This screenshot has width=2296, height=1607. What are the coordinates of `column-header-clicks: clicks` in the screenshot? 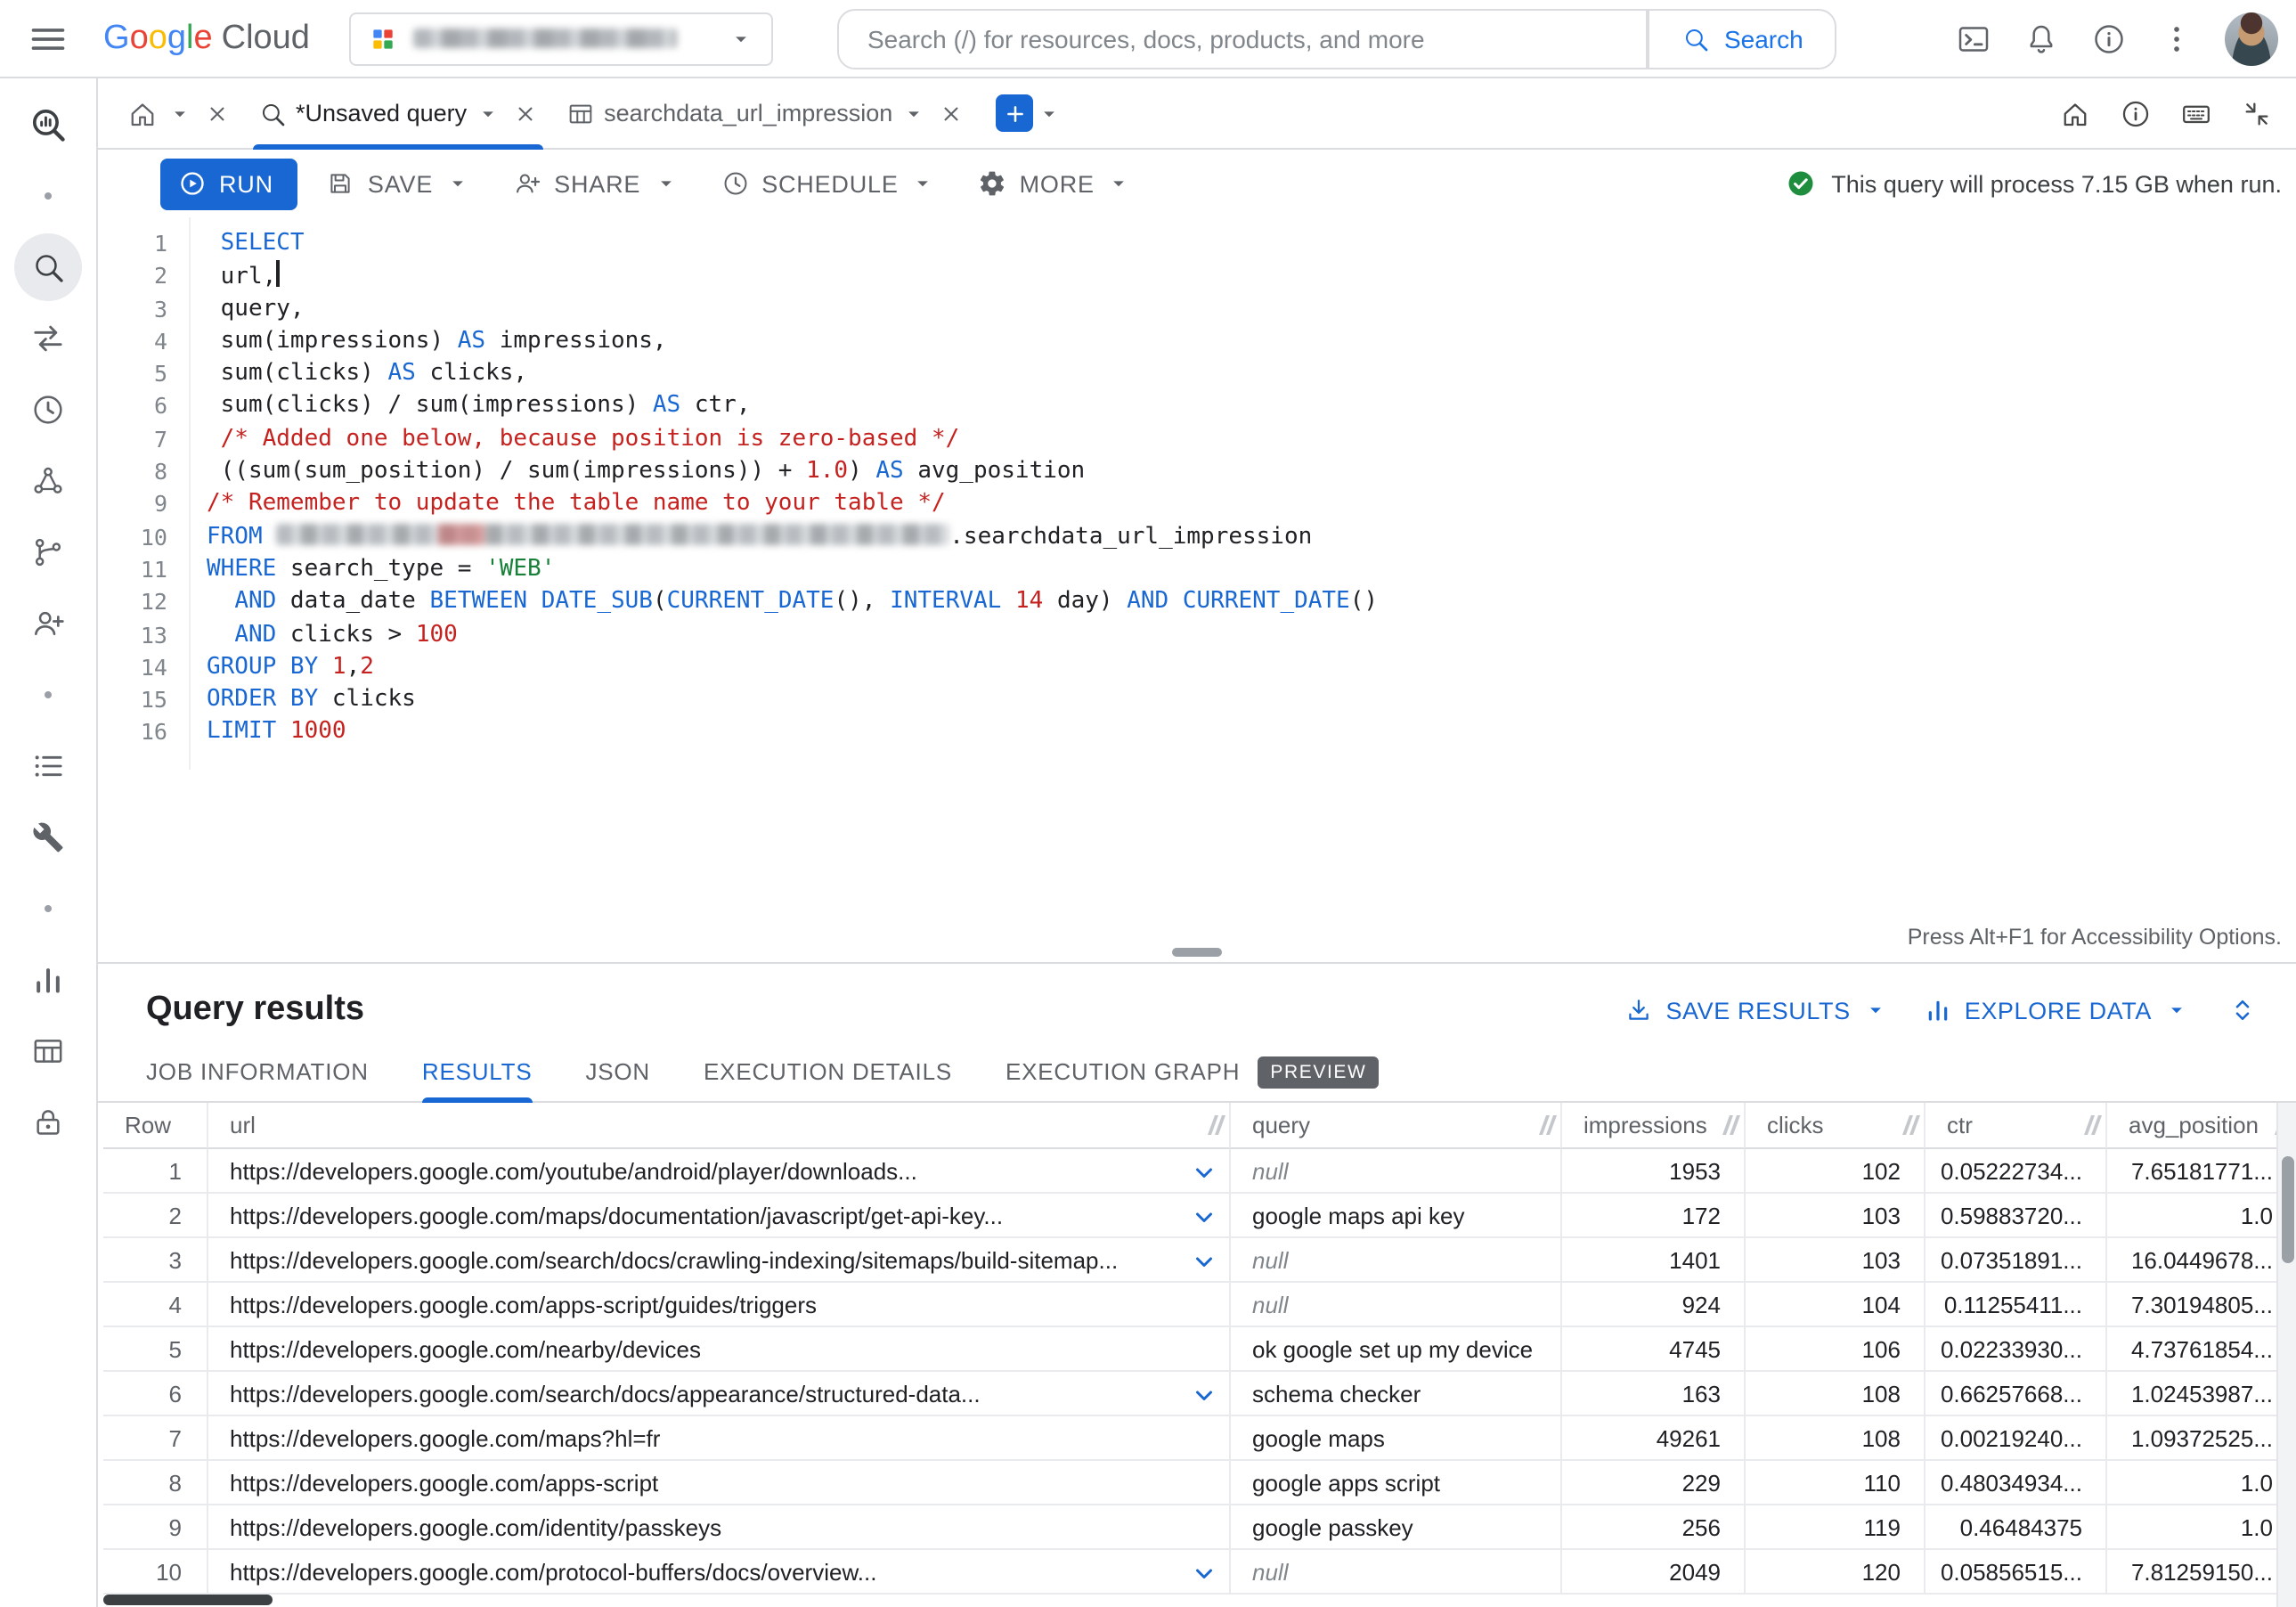 It's located at (1834, 1126).